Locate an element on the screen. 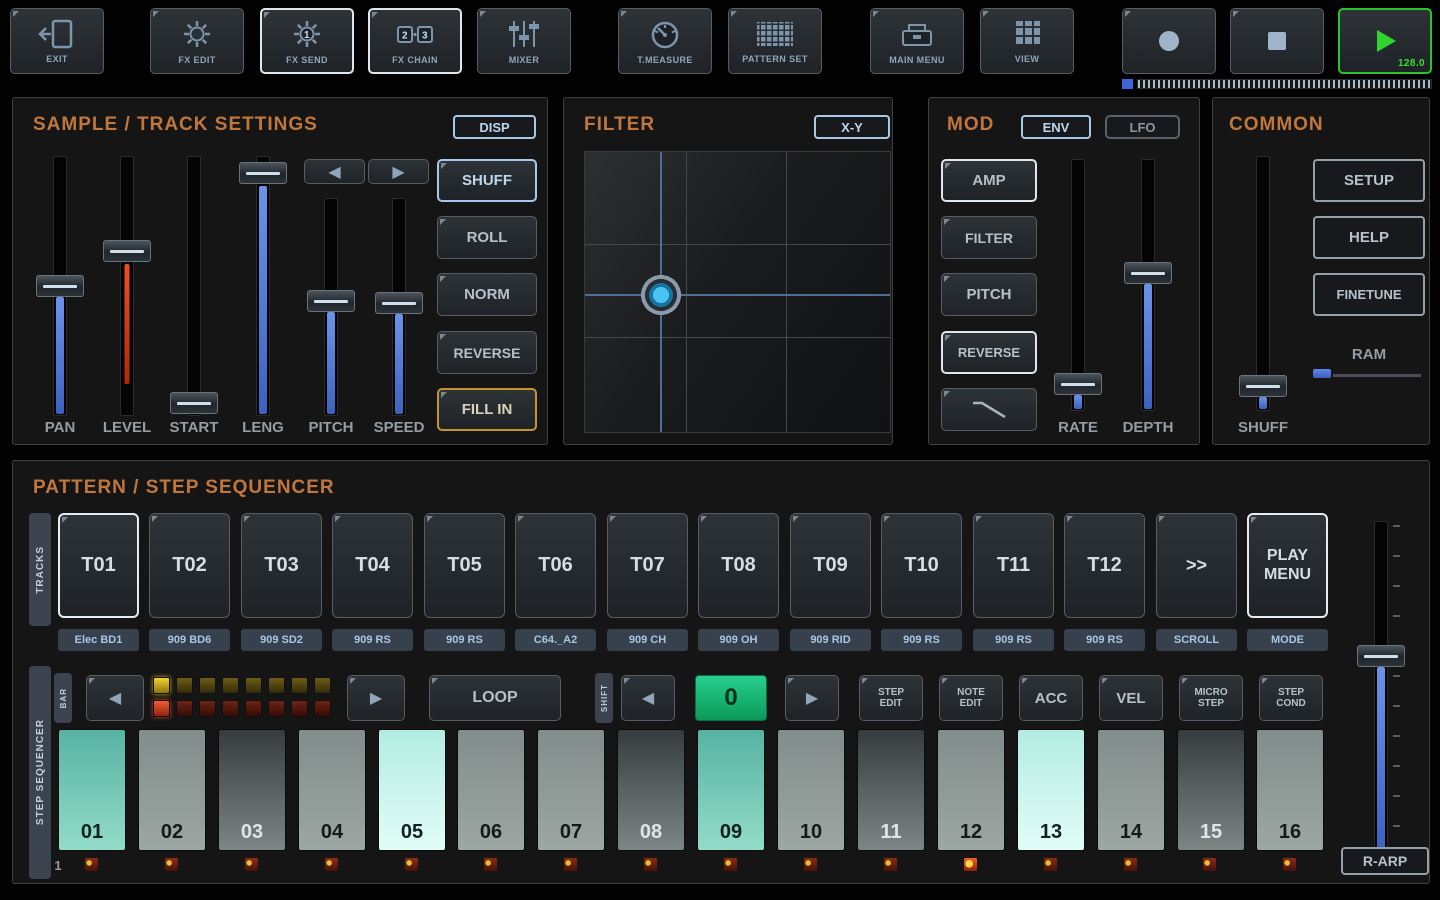 The width and height of the screenshot is (1440, 900). step-cell-14: 14 is located at coordinates (1131, 790).